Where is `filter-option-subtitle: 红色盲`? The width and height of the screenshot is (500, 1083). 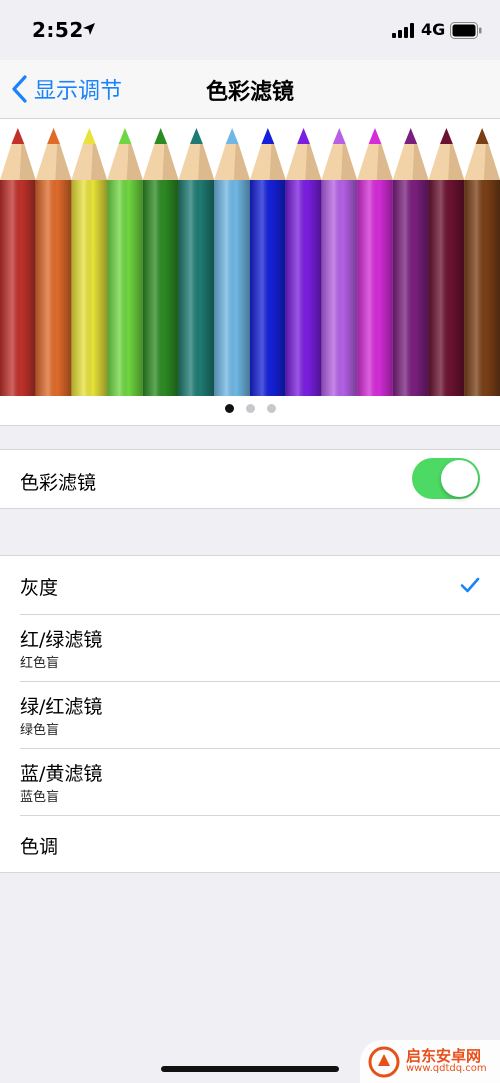
filter-option-subtitle: 红色盲 is located at coordinates (40, 663).